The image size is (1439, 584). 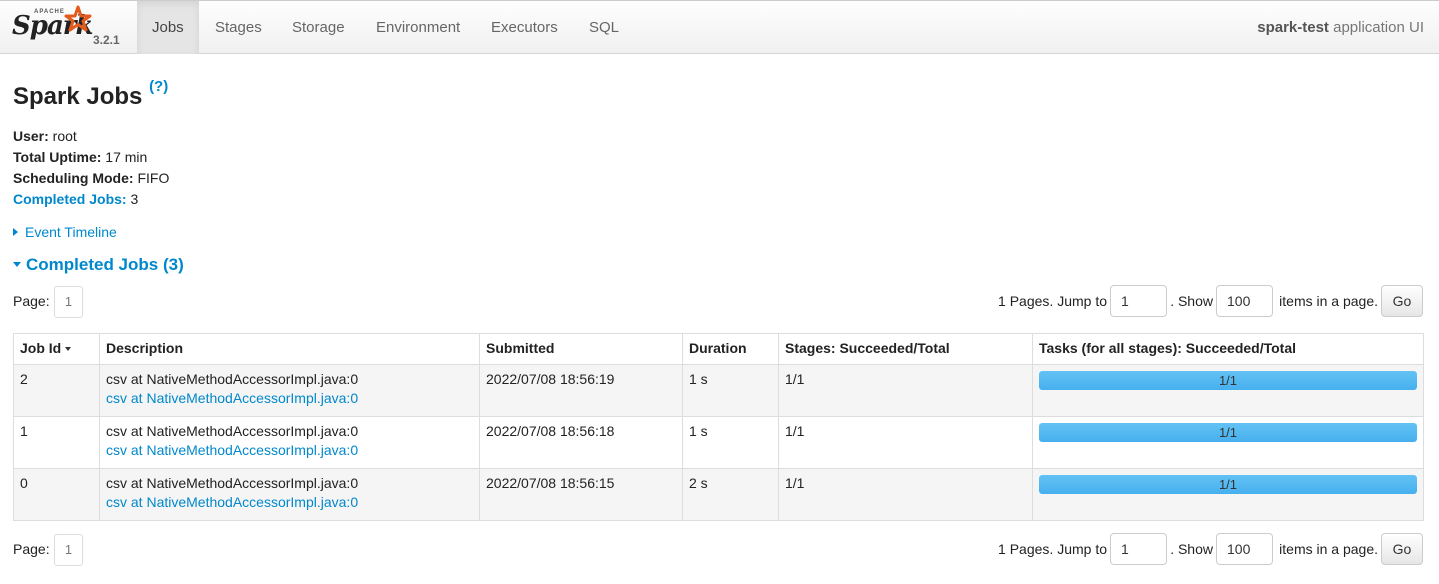 I want to click on page-title-text: Spark Jobs, so click(x=78, y=96).